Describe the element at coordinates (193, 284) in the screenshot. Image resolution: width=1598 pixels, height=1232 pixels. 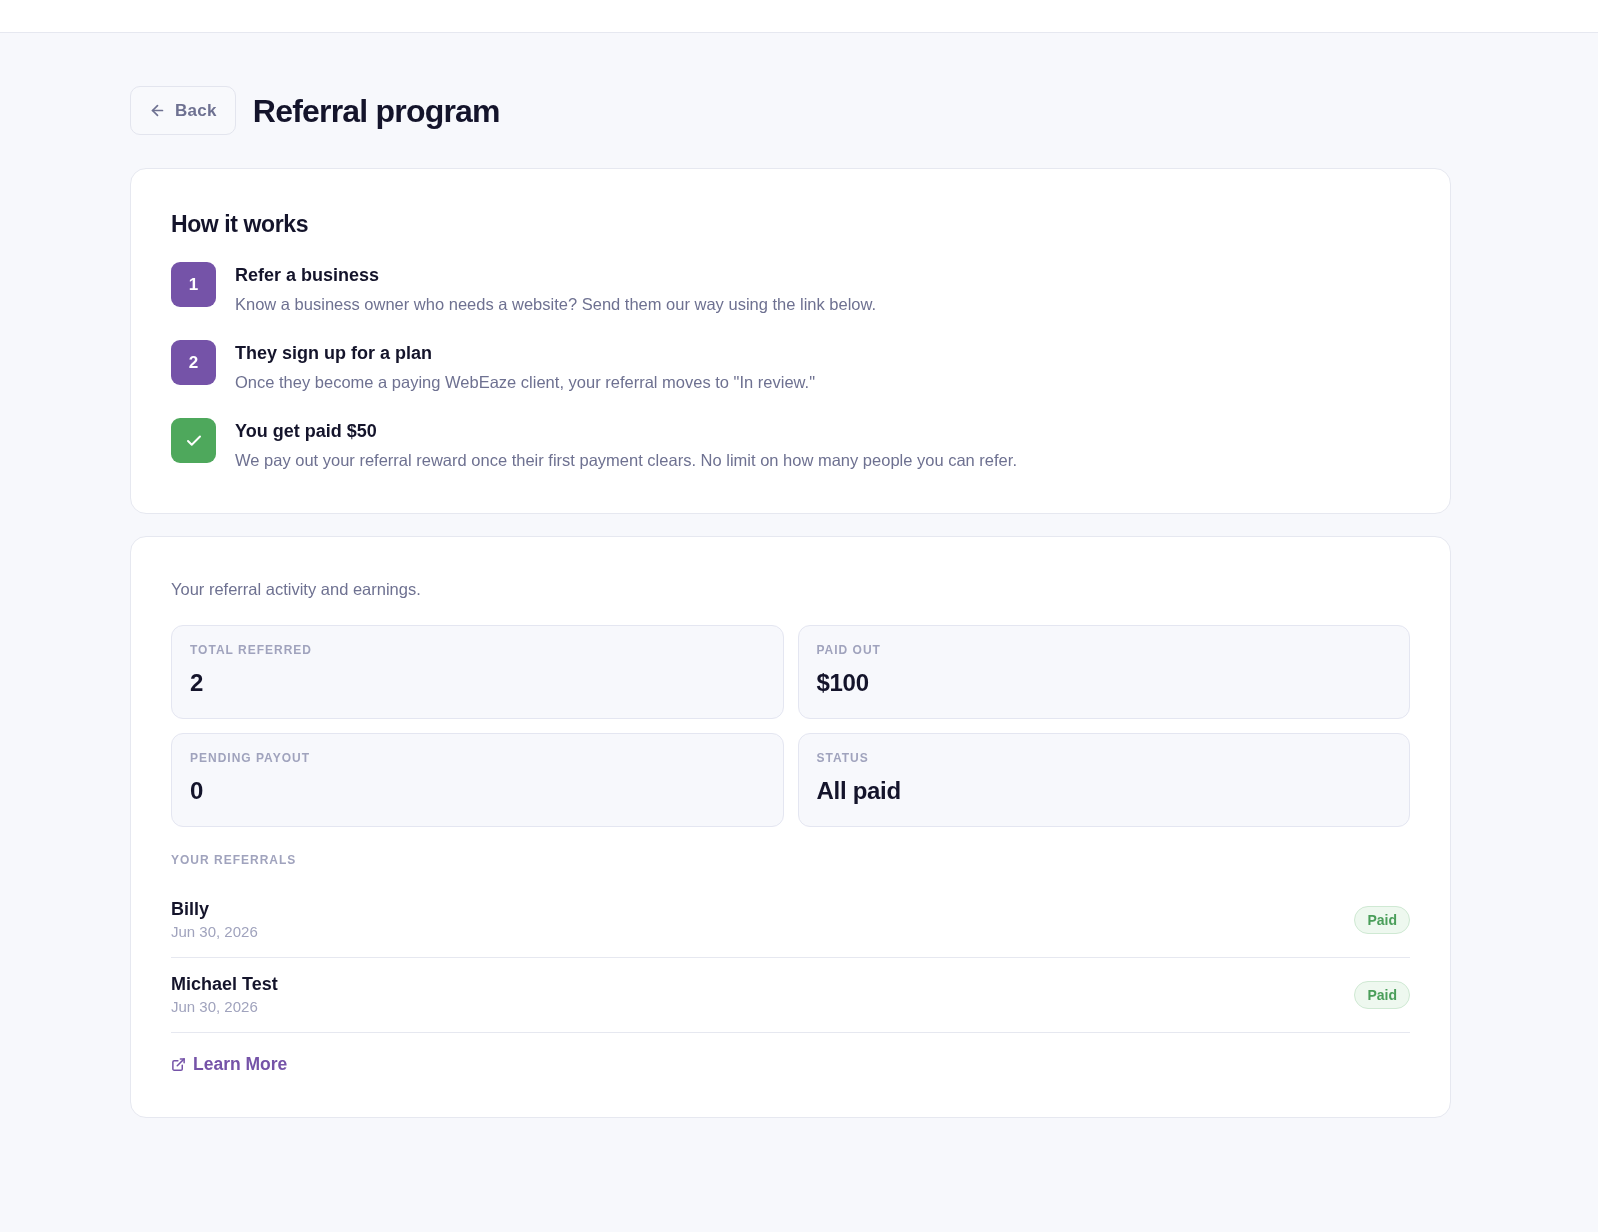
I see `step-number-badge: 1` at that location.